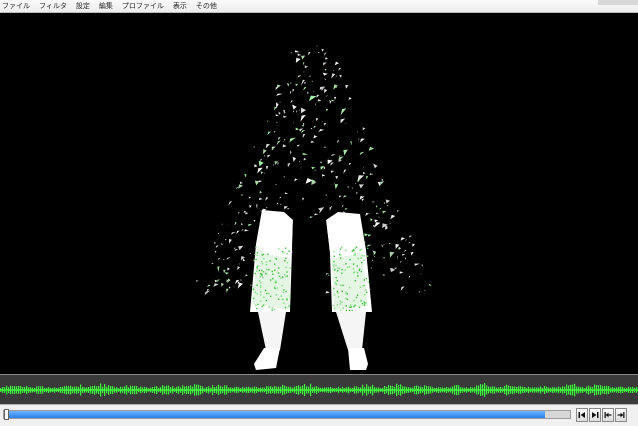  I want to click on seek-handle, so click(6, 414).